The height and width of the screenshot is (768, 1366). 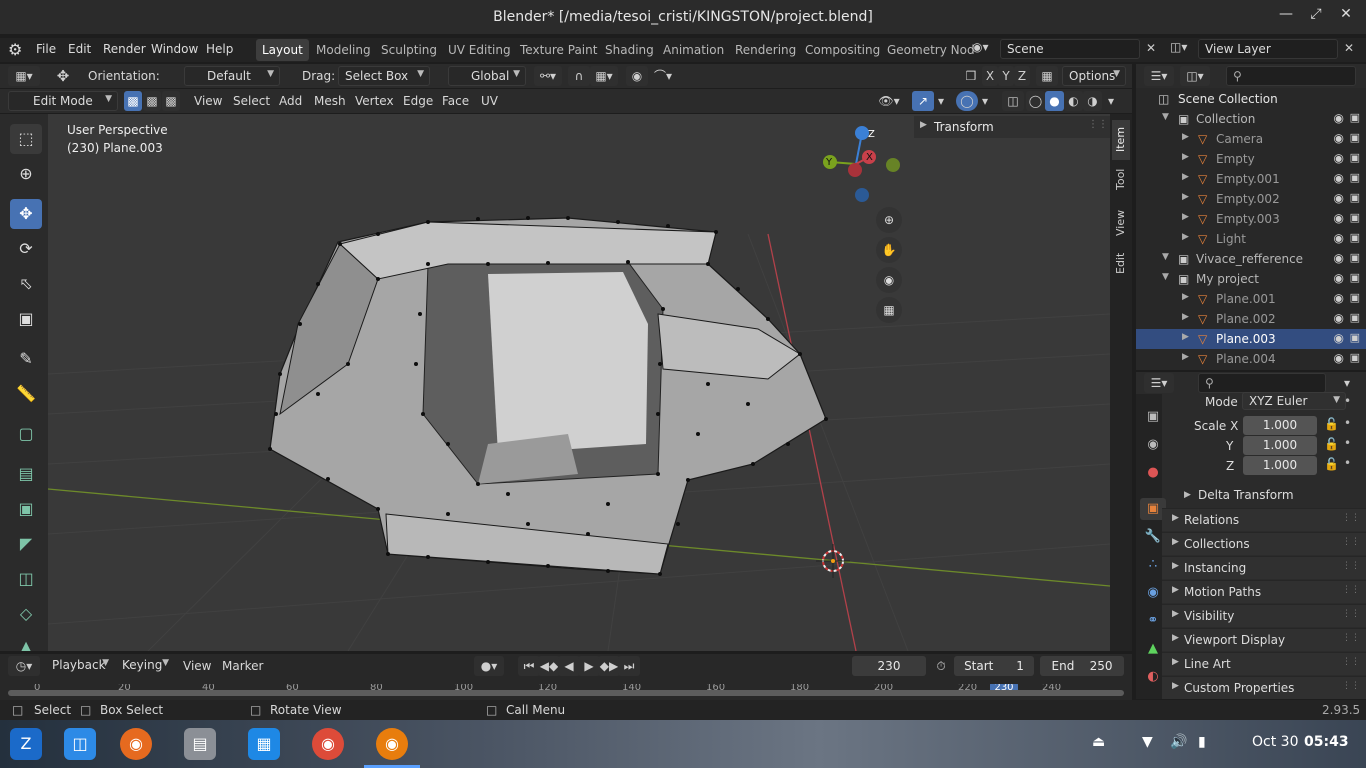 I want to click on menu-help: Help, so click(x=219, y=49).